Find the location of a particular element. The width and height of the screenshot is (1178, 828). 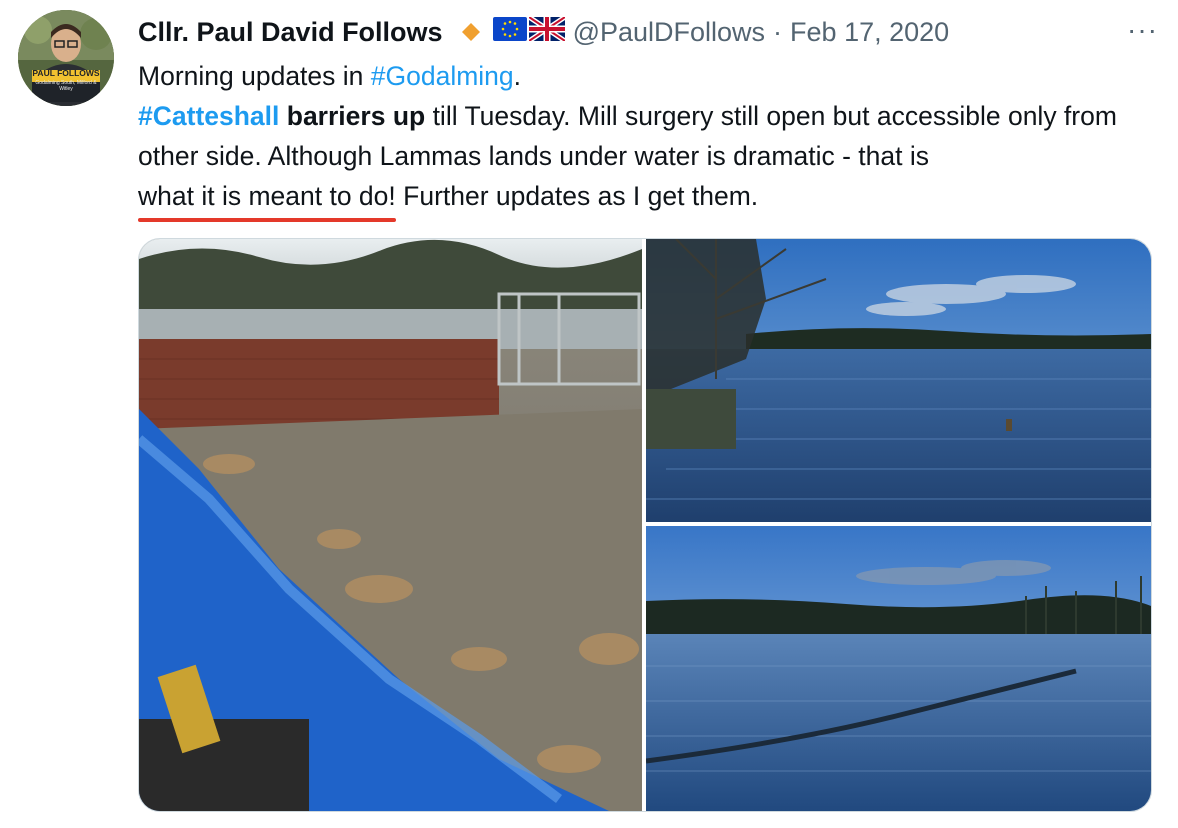

hashtag-catteshall: #Catteshall is located at coordinates (208, 116).